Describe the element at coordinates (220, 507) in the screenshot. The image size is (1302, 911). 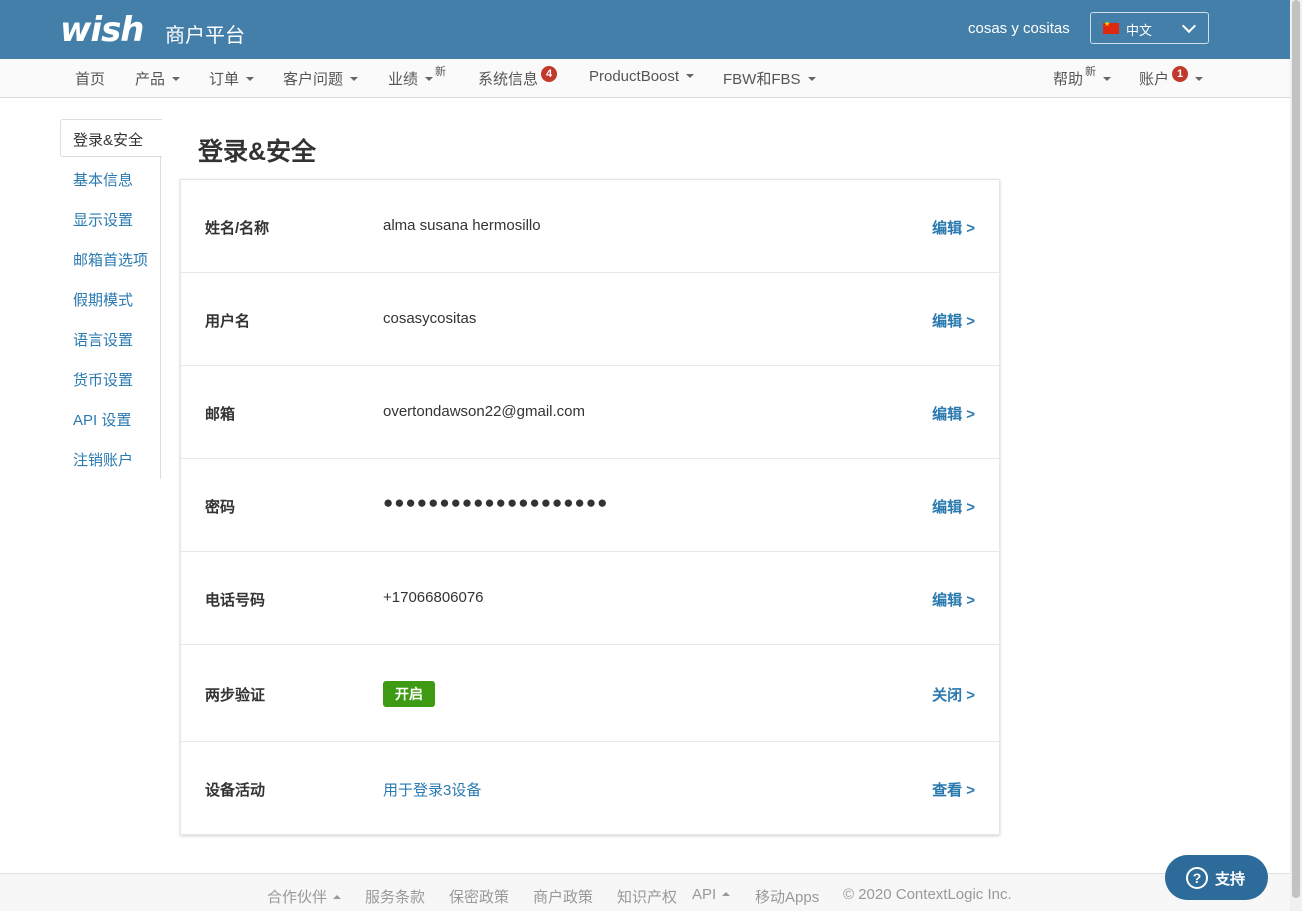
I see `row-label: 密码` at that location.